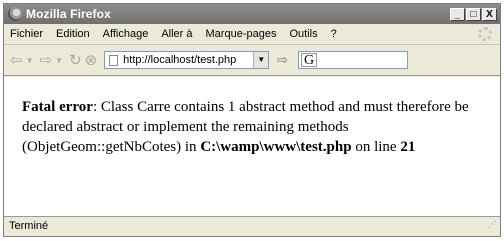 This screenshot has width=504, height=241. What do you see at coordinates (126, 34) in the screenshot?
I see `menu-affichage: Affichage` at bounding box center [126, 34].